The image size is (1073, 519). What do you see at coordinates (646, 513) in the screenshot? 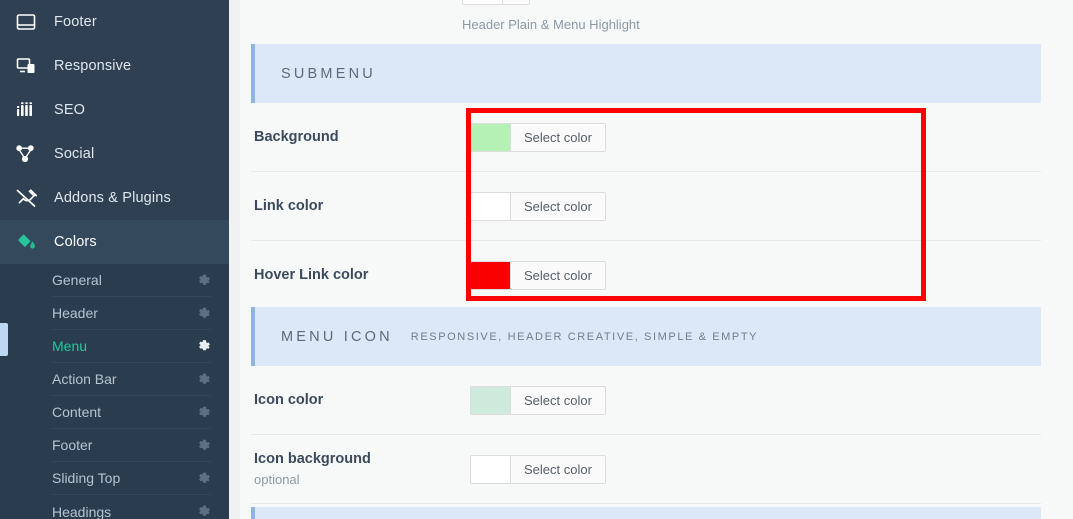
I see `section-header` at bounding box center [646, 513].